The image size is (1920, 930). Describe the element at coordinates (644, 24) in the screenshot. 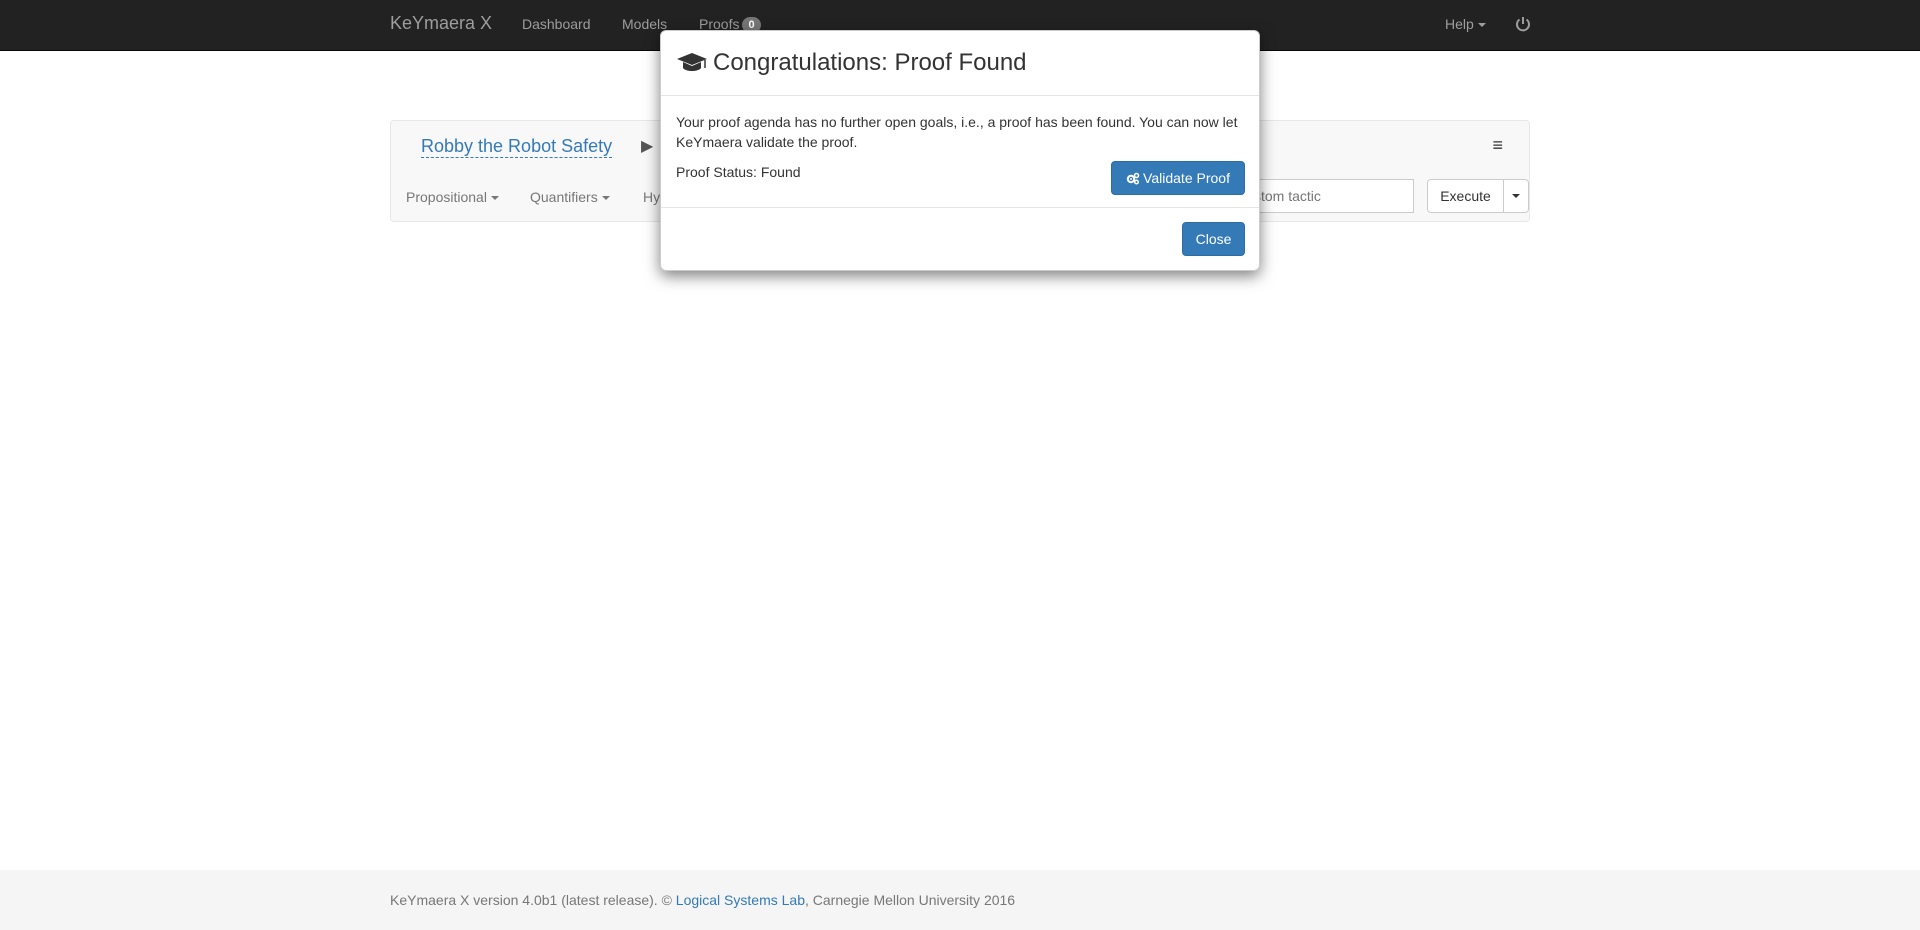

I see `nav-models: Models` at that location.